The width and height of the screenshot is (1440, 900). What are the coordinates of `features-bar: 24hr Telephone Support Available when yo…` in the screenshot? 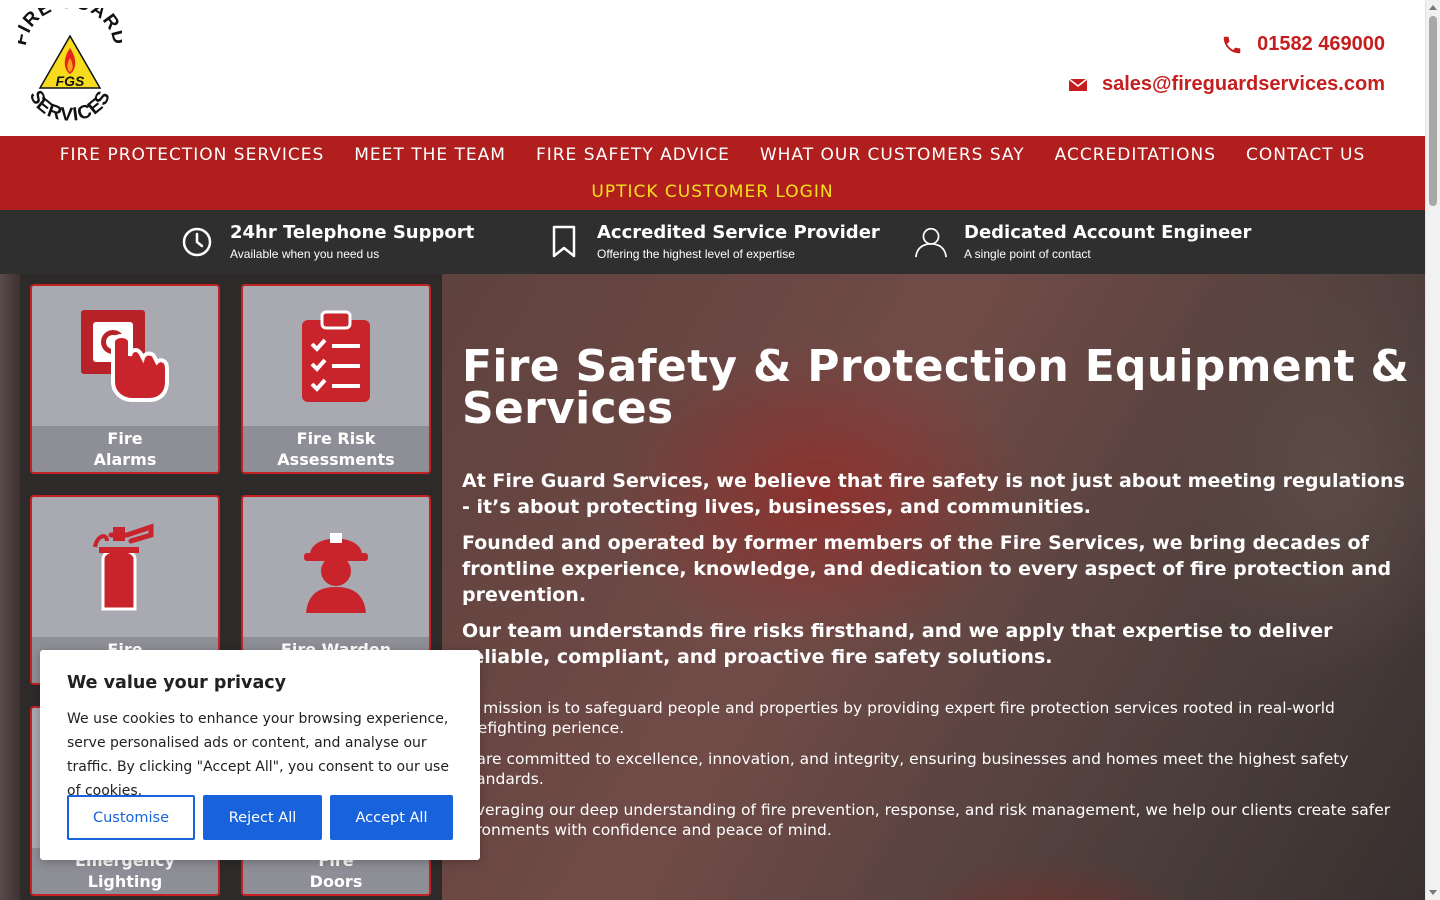 It's located at (712, 242).